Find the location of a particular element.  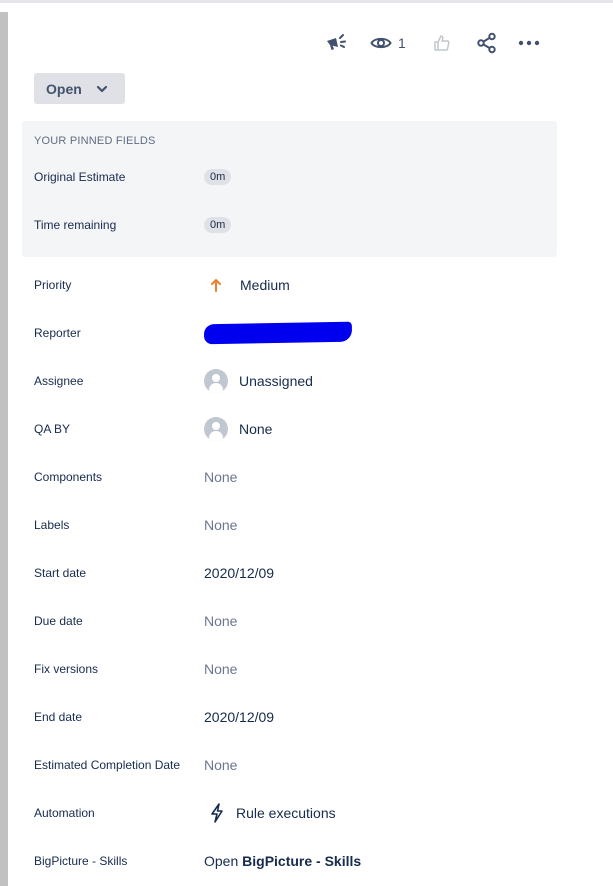

bigpicture-strong: BigPicture - Skills is located at coordinates (302, 861).